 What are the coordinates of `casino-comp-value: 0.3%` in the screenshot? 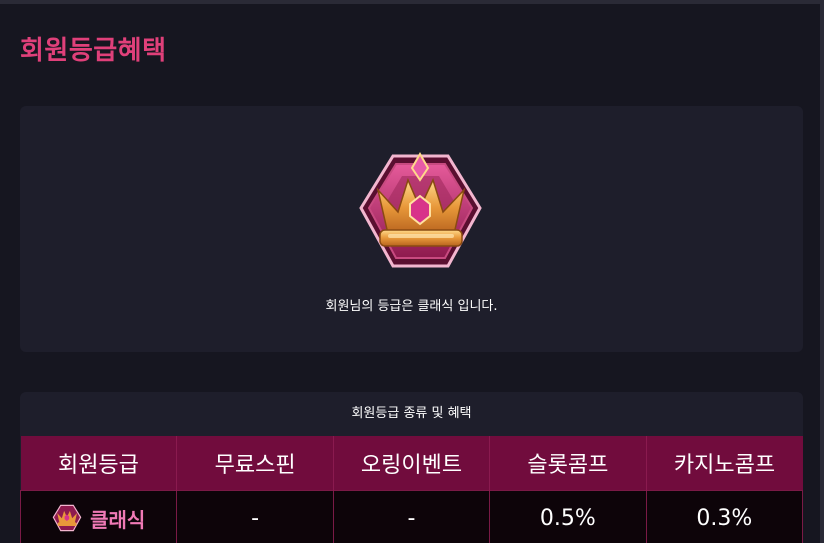 It's located at (724, 516).